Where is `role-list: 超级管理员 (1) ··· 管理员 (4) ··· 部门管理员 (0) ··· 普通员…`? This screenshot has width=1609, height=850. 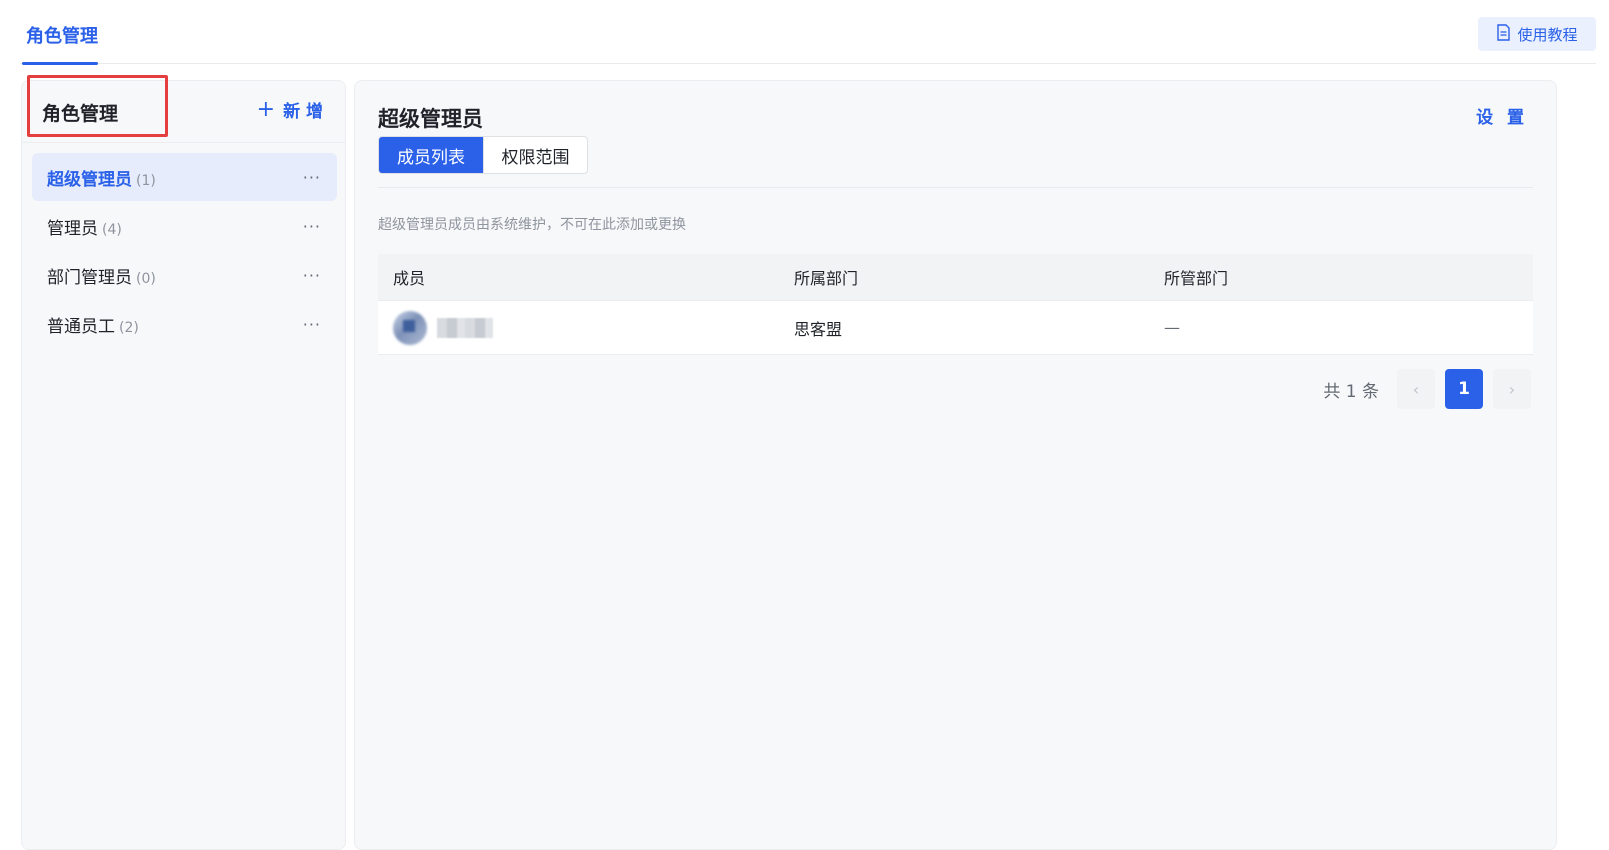 role-list: 超级管理员 (1) ··· 管理员 (4) ··· 部门管理员 (0) ··· 普通员… is located at coordinates (184, 251).